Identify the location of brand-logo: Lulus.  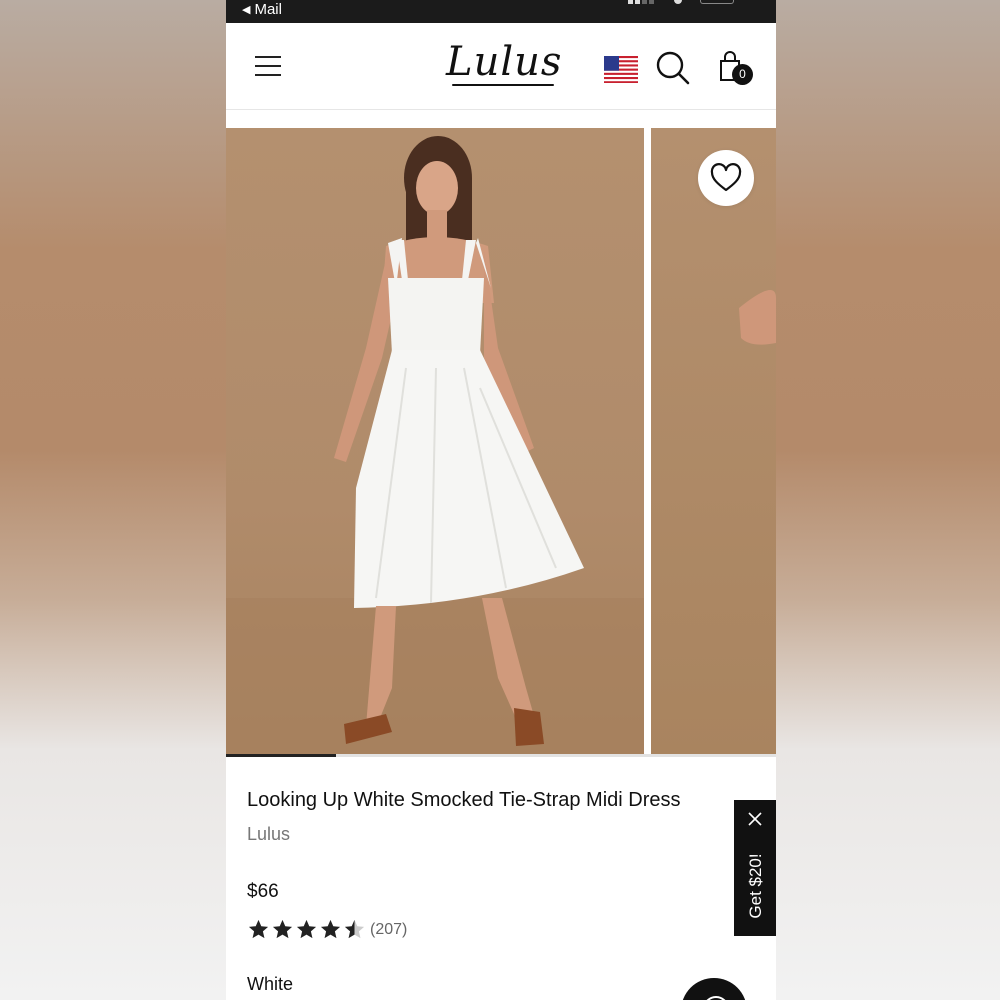
(504, 62).